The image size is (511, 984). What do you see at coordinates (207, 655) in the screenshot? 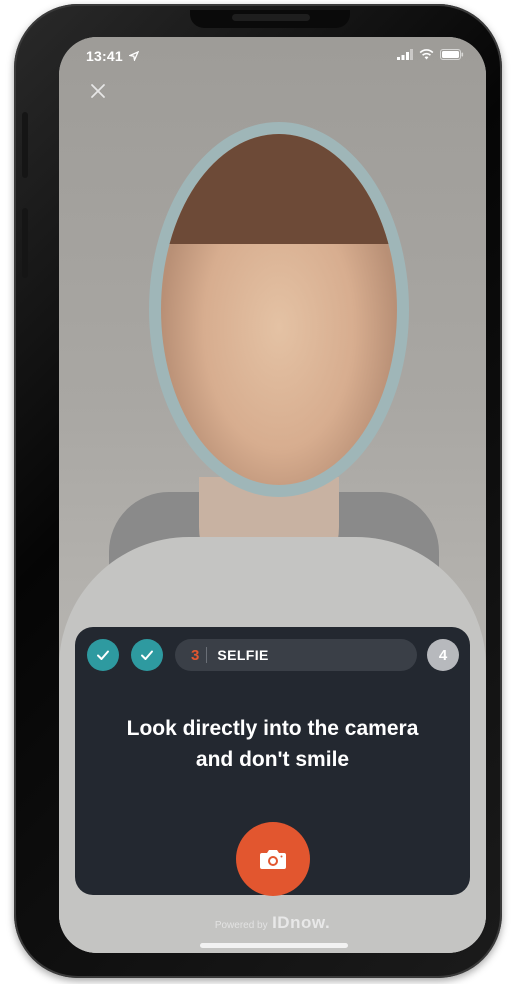
I see `step-divider` at bounding box center [207, 655].